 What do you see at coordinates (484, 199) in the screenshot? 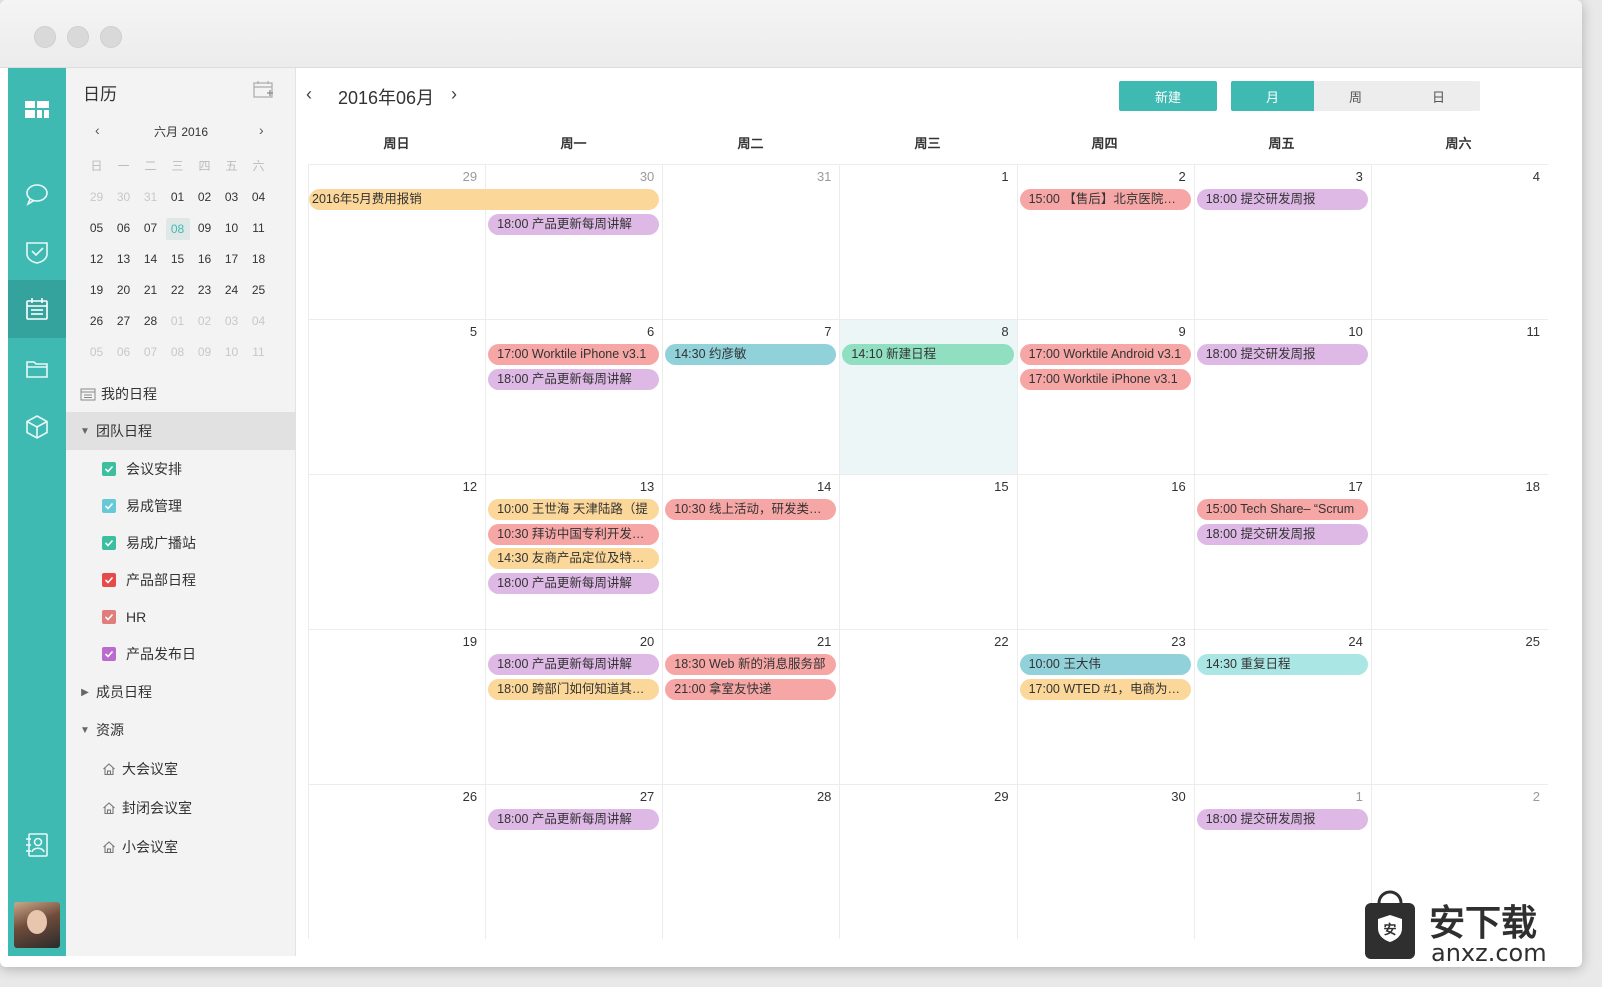
I see `event-chip: 2016年5月费用报销` at bounding box center [484, 199].